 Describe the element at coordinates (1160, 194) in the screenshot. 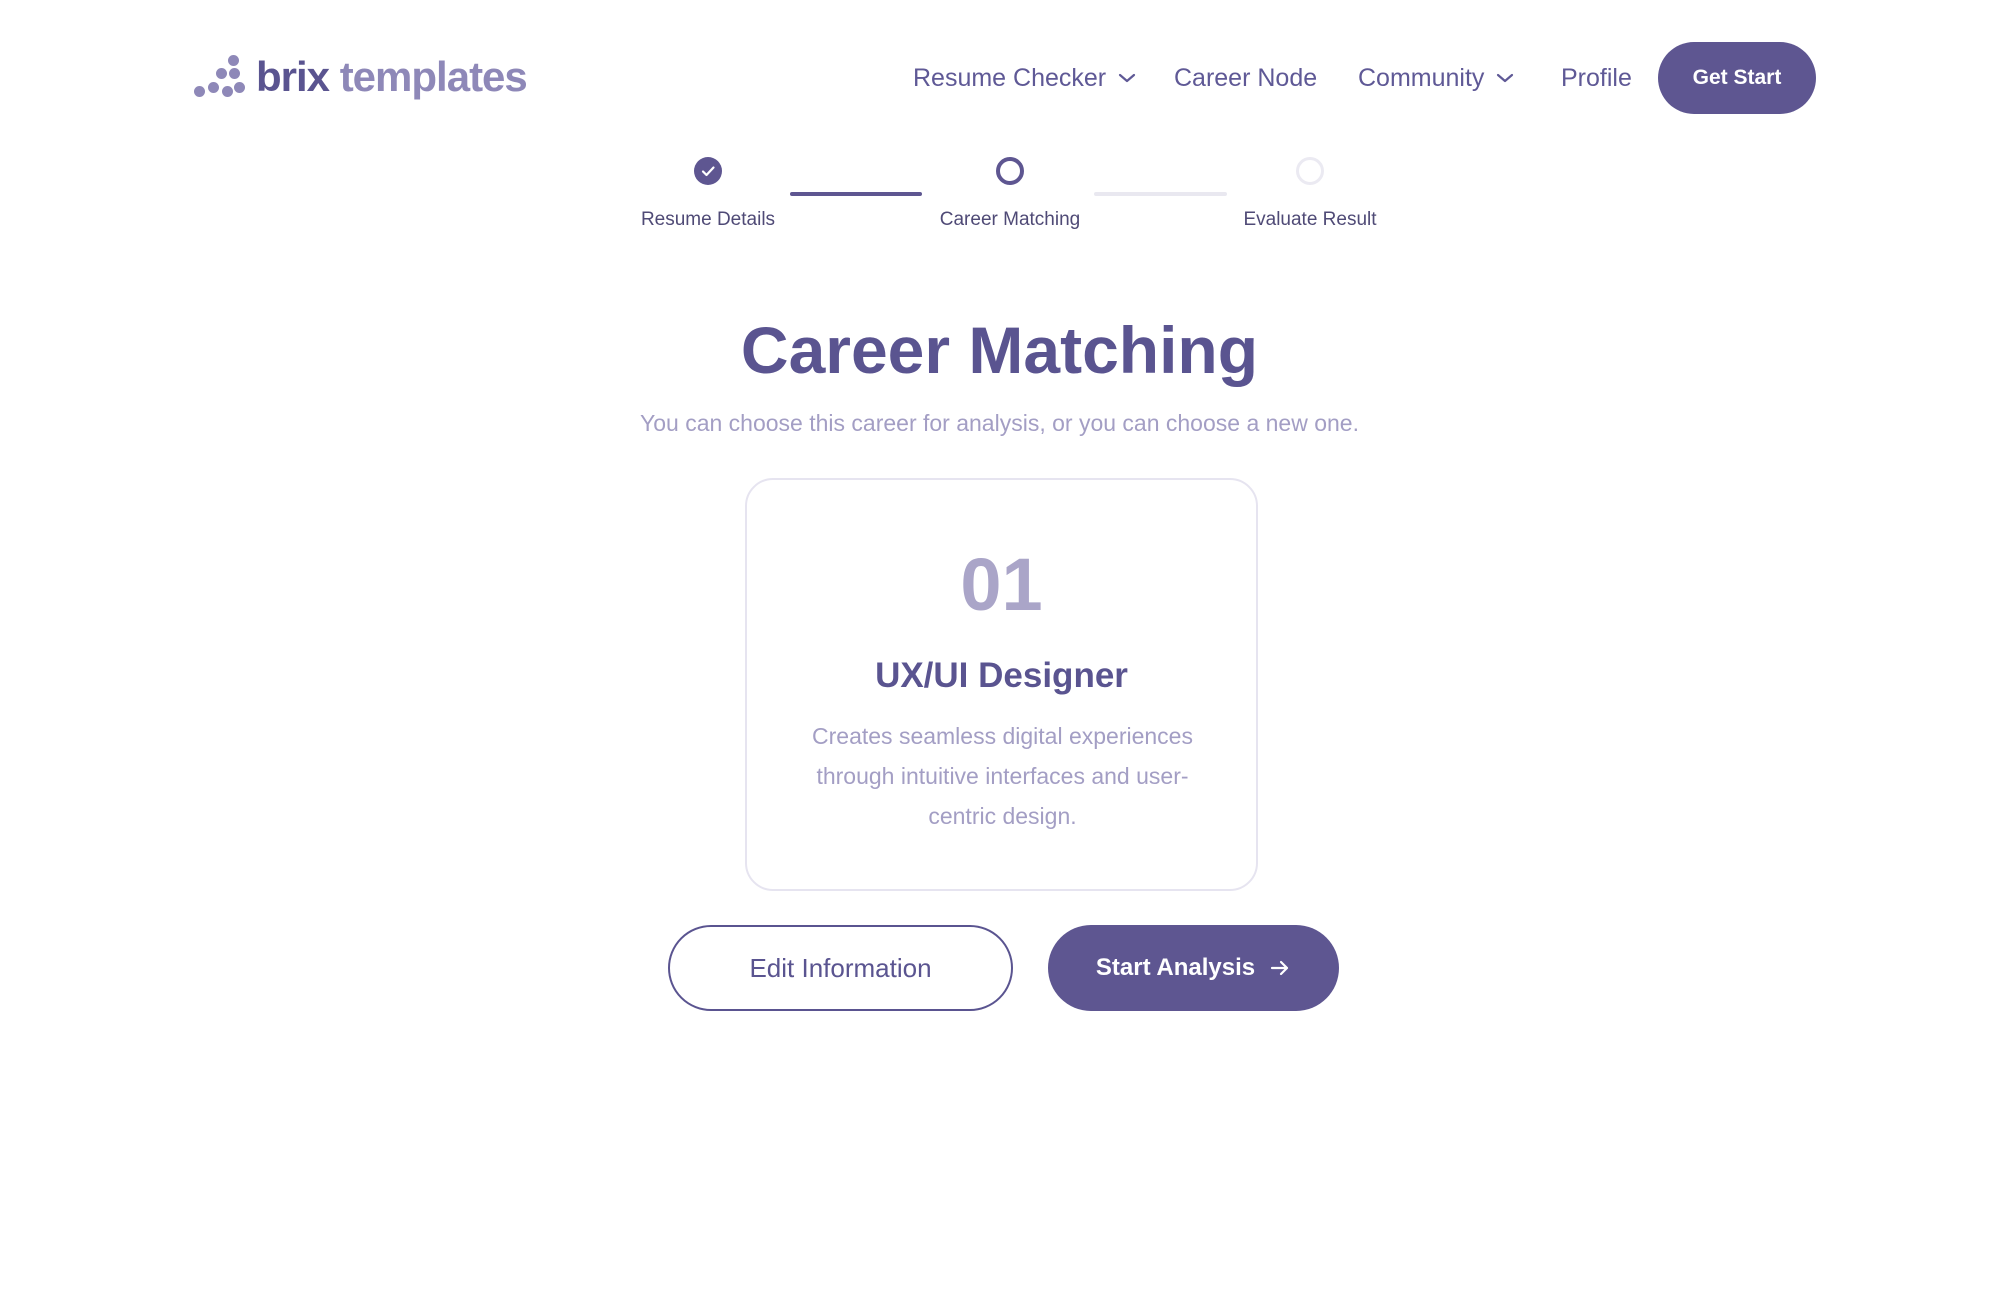

I see `step-connector-pending` at that location.